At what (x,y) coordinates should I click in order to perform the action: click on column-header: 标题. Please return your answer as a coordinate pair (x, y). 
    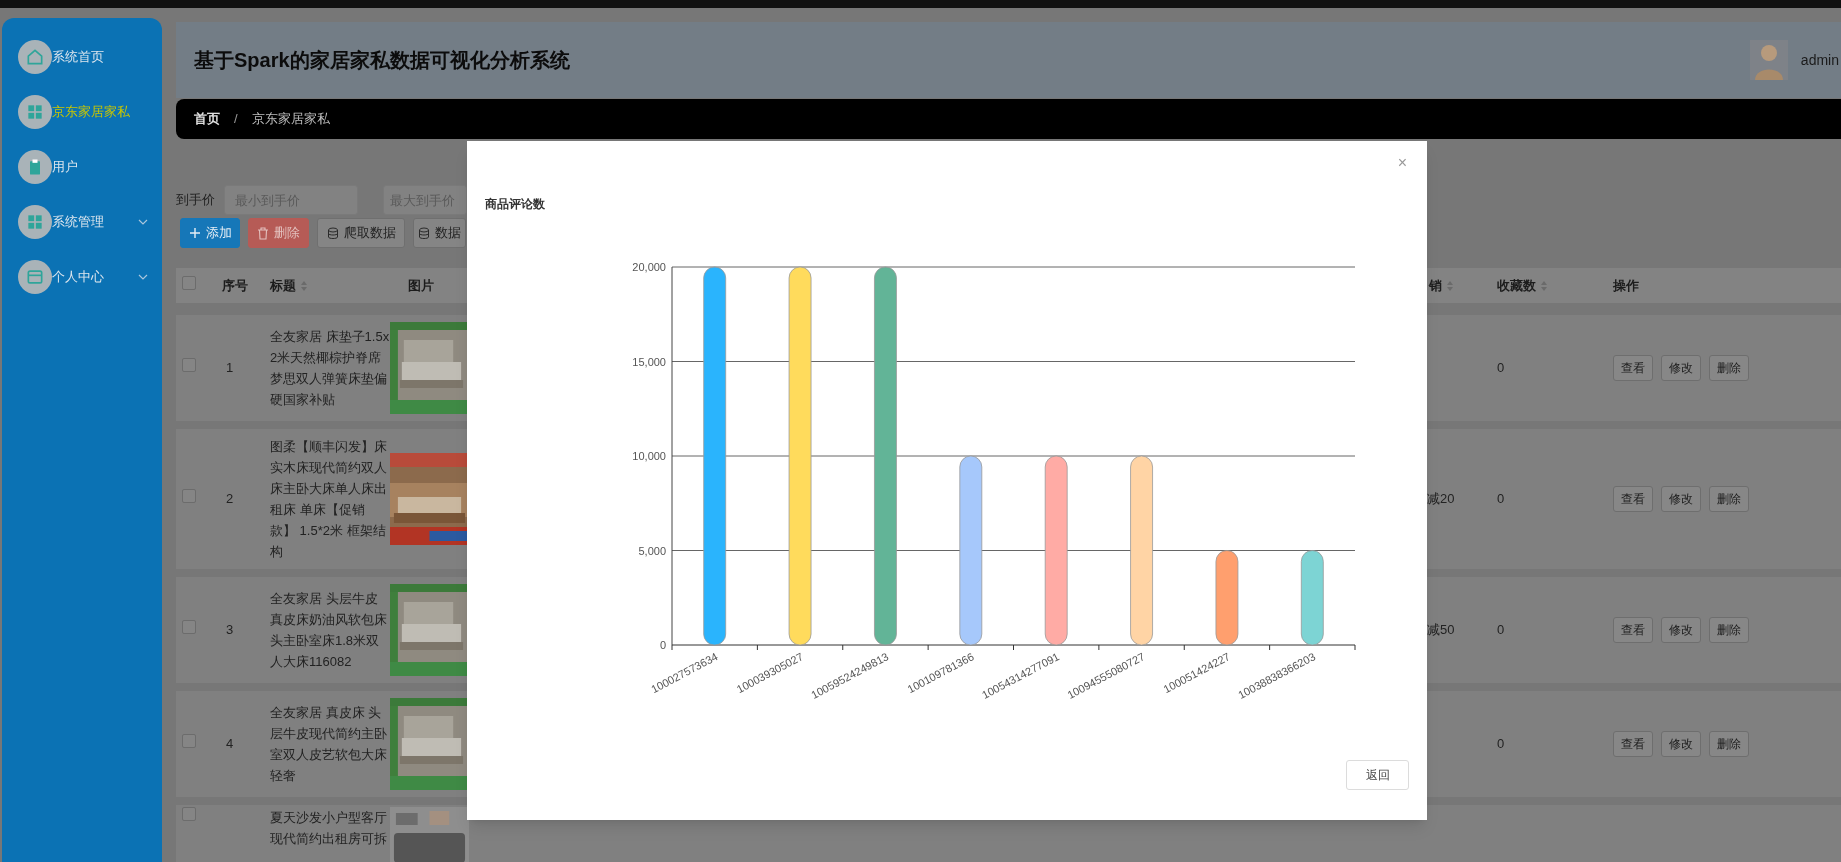
    Looking at the image, I should click on (289, 285).